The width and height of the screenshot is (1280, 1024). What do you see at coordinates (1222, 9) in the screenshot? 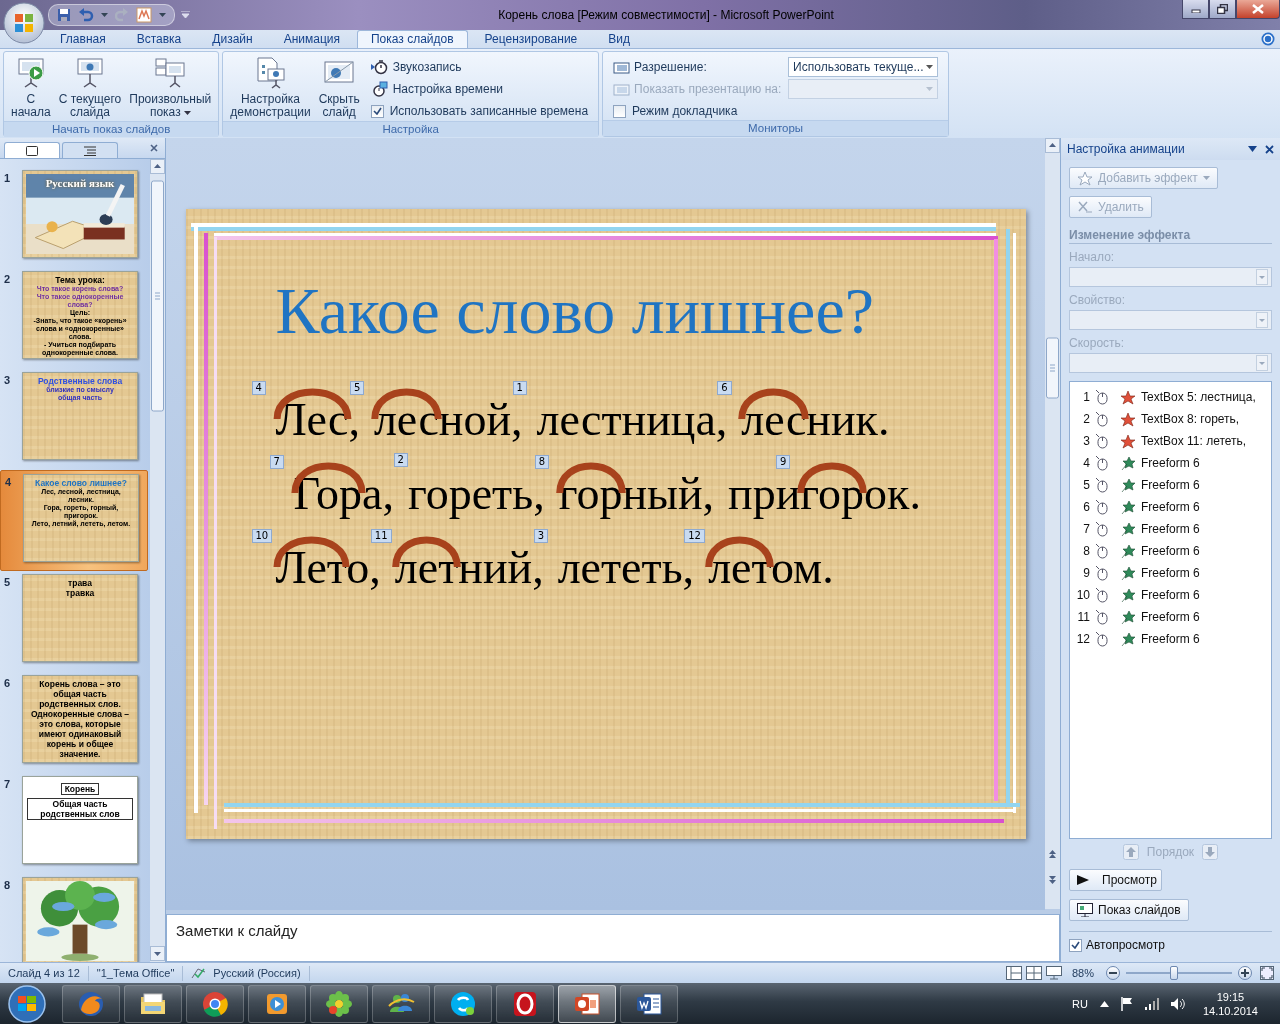
I see `restore-button` at bounding box center [1222, 9].